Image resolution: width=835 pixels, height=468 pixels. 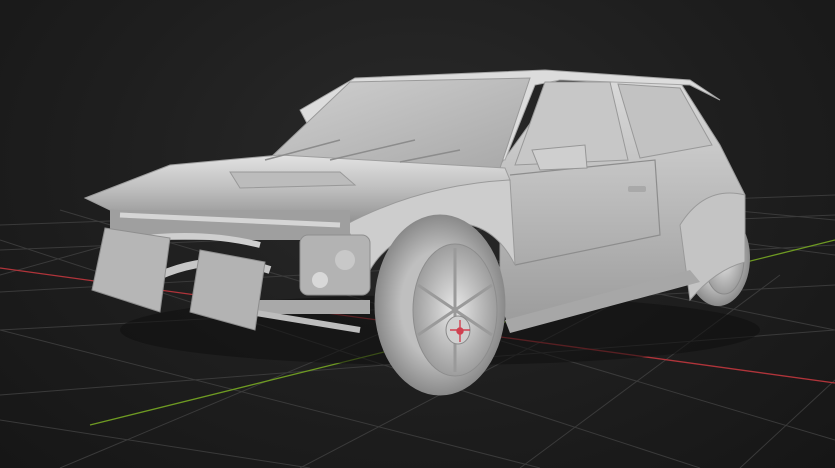 I want to click on door-handle, so click(x=637, y=189).